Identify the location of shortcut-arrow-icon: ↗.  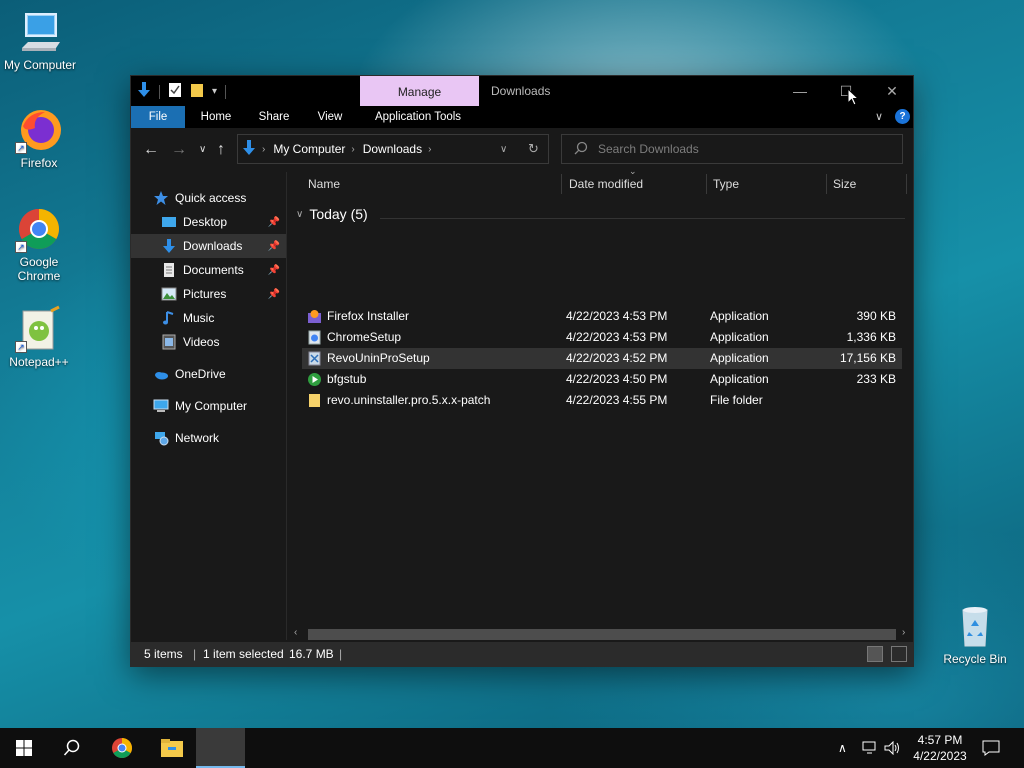
(21, 247).